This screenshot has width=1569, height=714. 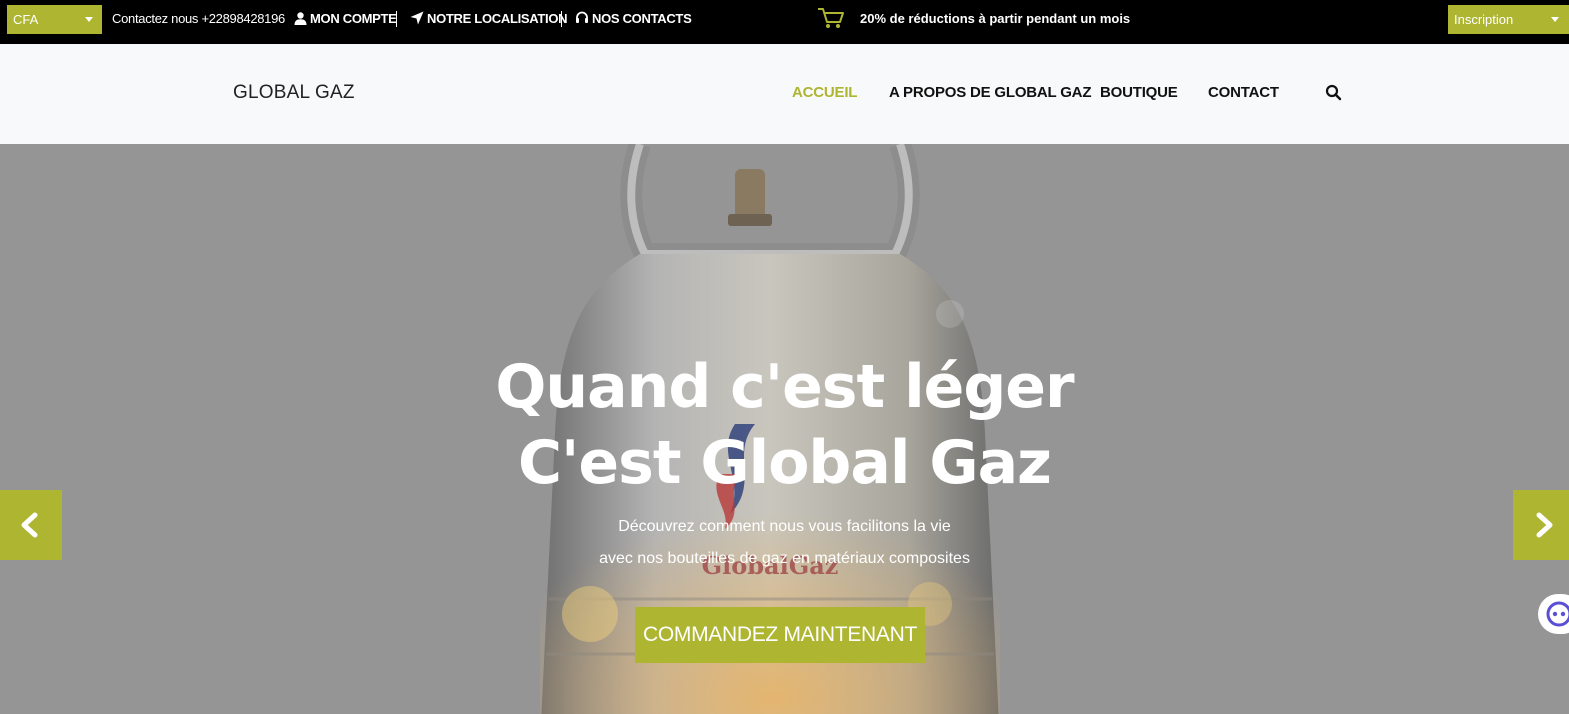 I want to click on nav-about: A PROPOS DE GLOBAL GAZ, so click(x=990, y=92).